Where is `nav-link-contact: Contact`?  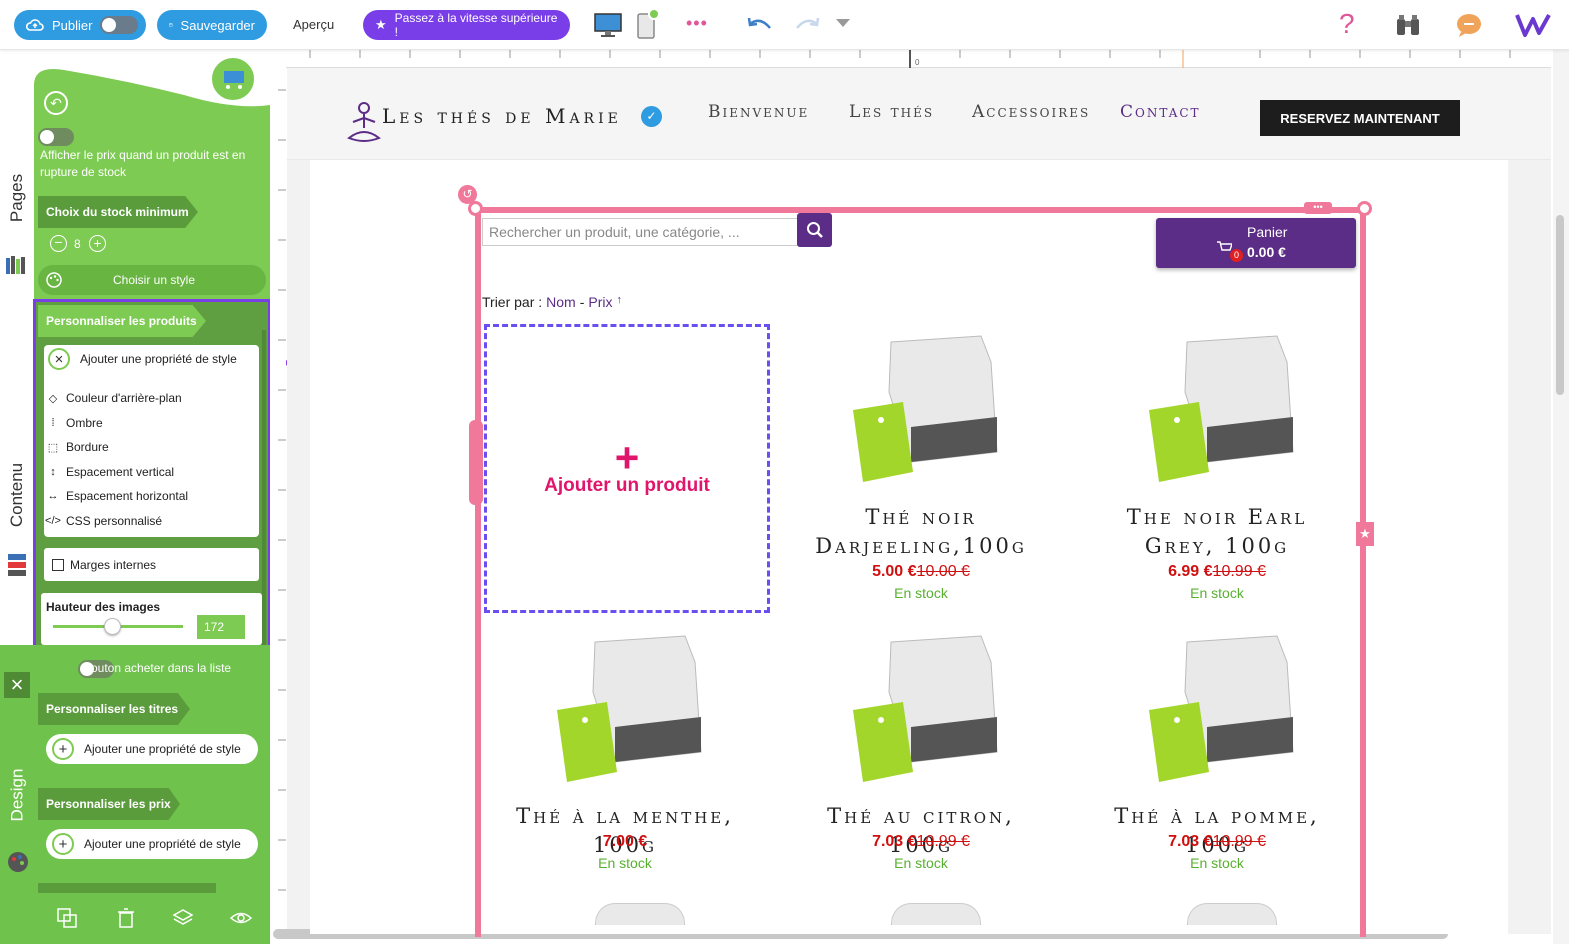
nav-link-contact: Contact is located at coordinates (1160, 112).